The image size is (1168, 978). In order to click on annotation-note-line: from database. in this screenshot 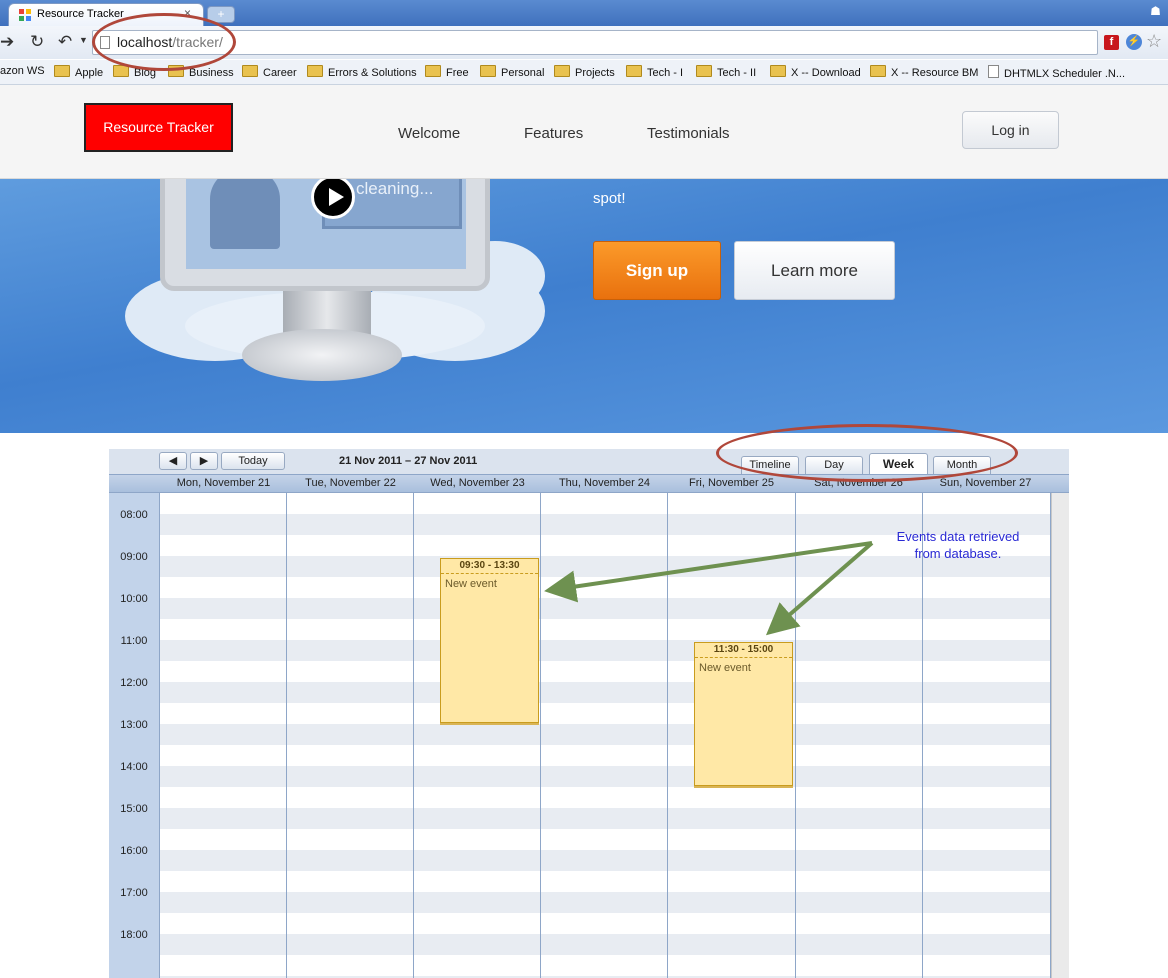, I will do `click(958, 553)`.